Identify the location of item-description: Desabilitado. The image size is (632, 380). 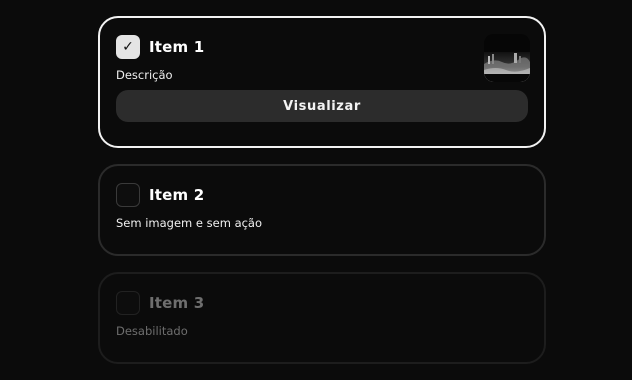
(152, 331).